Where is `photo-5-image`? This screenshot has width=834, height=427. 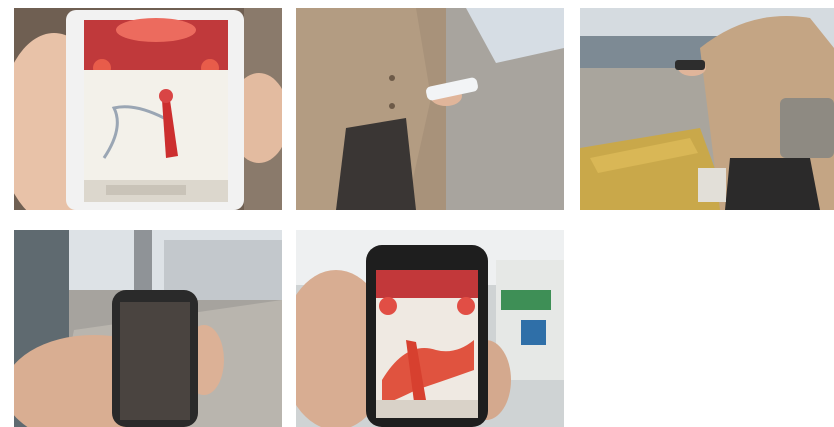
photo-5-image is located at coordinates (430, 328).